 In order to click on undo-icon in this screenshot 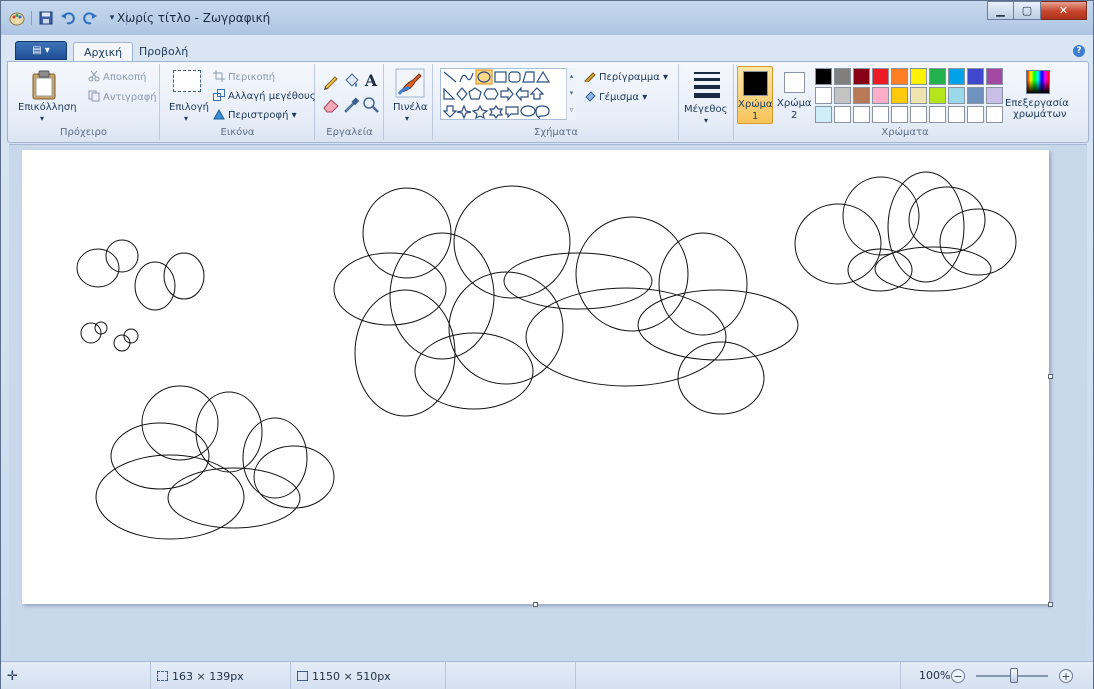, I will do `click(68, 18)`.